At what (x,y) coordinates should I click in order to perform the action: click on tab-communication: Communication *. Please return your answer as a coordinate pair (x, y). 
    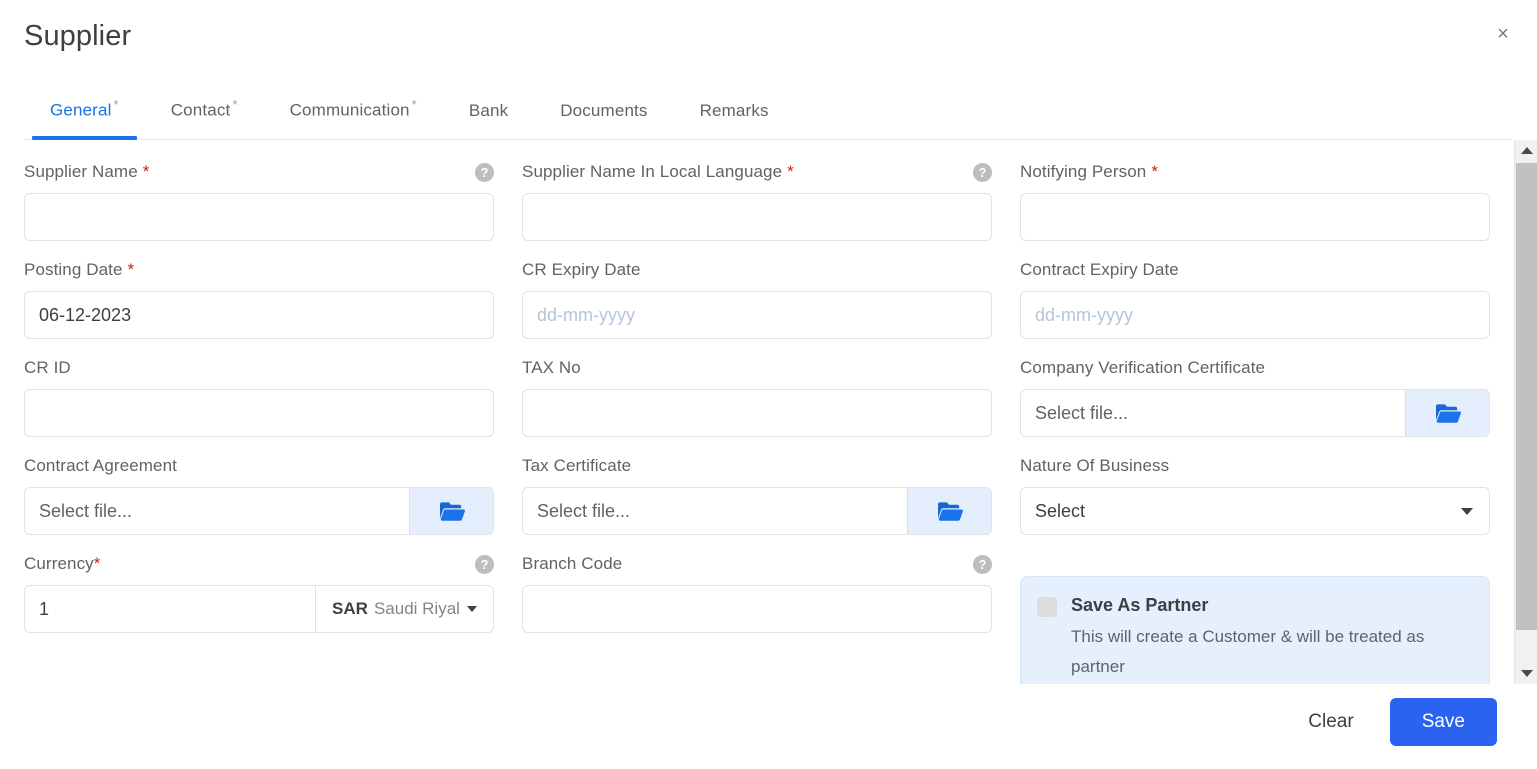
    Looking at the image, I should click on (353, 118).